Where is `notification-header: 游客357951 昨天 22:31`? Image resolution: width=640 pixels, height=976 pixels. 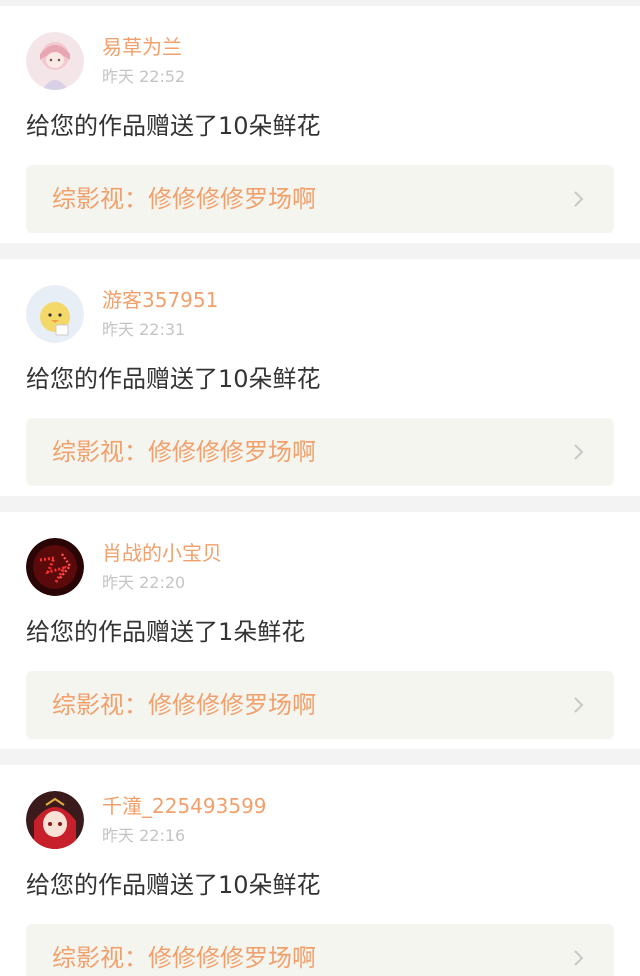 notification-header: 游客357951 昨天 22:31 is located at coordinates (306, 314).